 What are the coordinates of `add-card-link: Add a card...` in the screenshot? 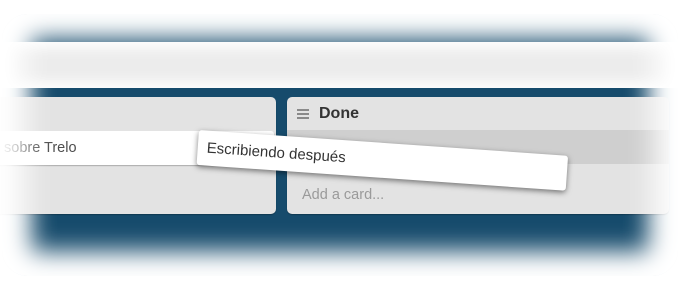 It's located at (343, 195).